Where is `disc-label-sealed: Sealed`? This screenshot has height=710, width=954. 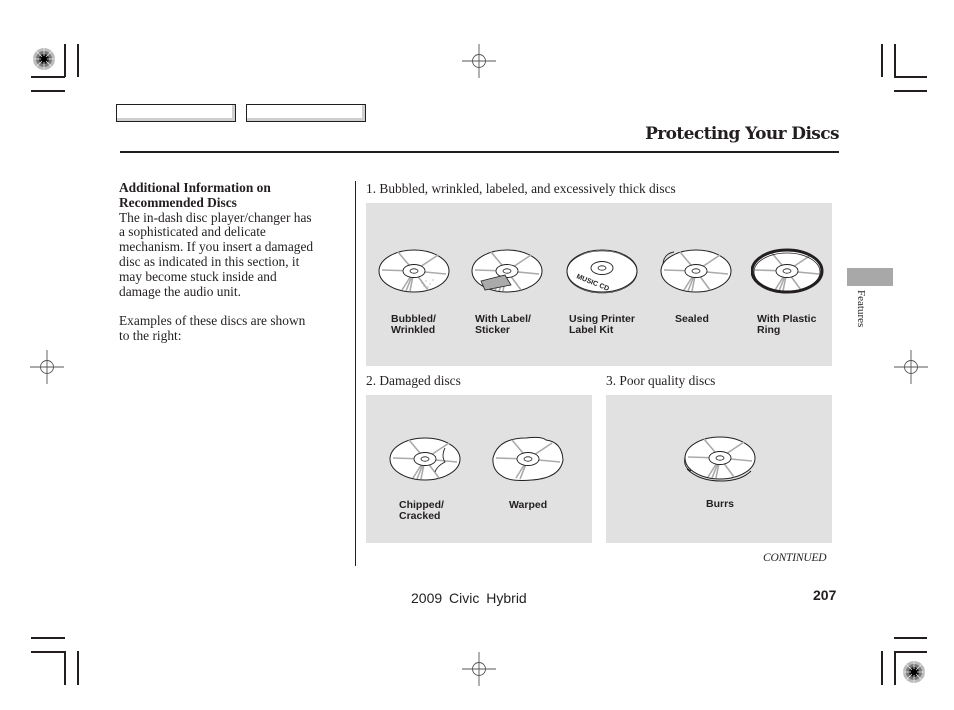
disc-label-sealed: Sealed is located at coordinates (692, 319).